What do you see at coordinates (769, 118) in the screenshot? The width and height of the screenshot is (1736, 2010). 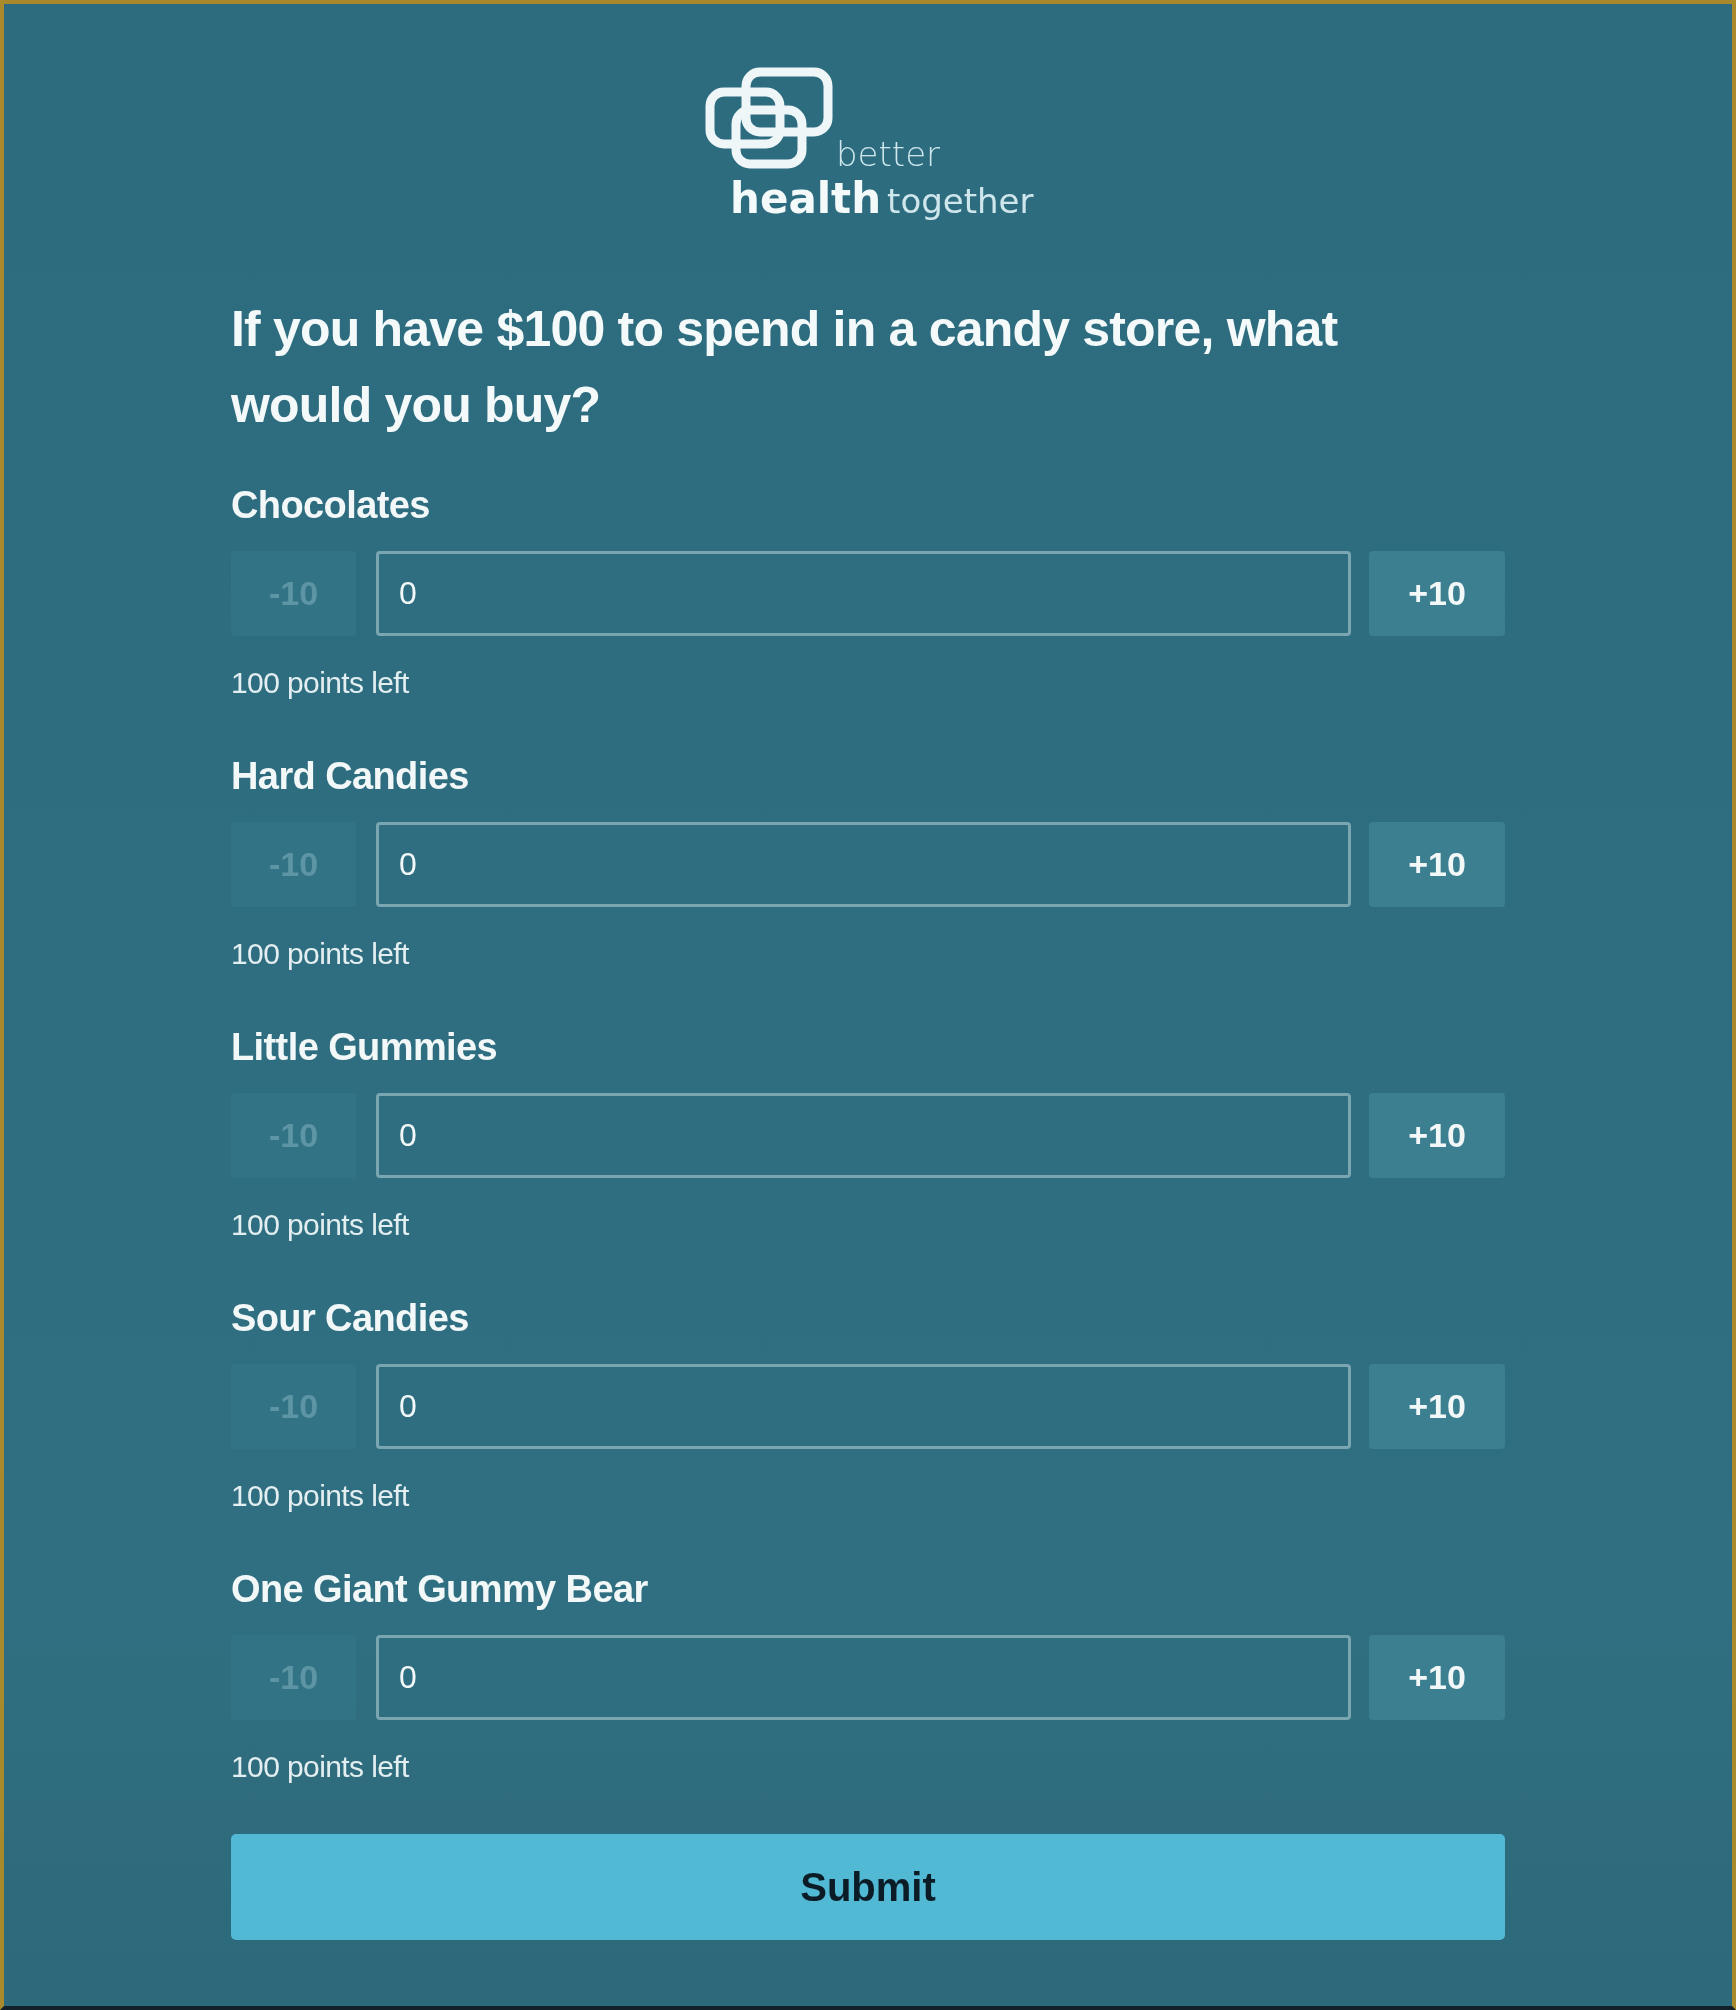 I see `logo-icon` at bounding box center [769, 118].